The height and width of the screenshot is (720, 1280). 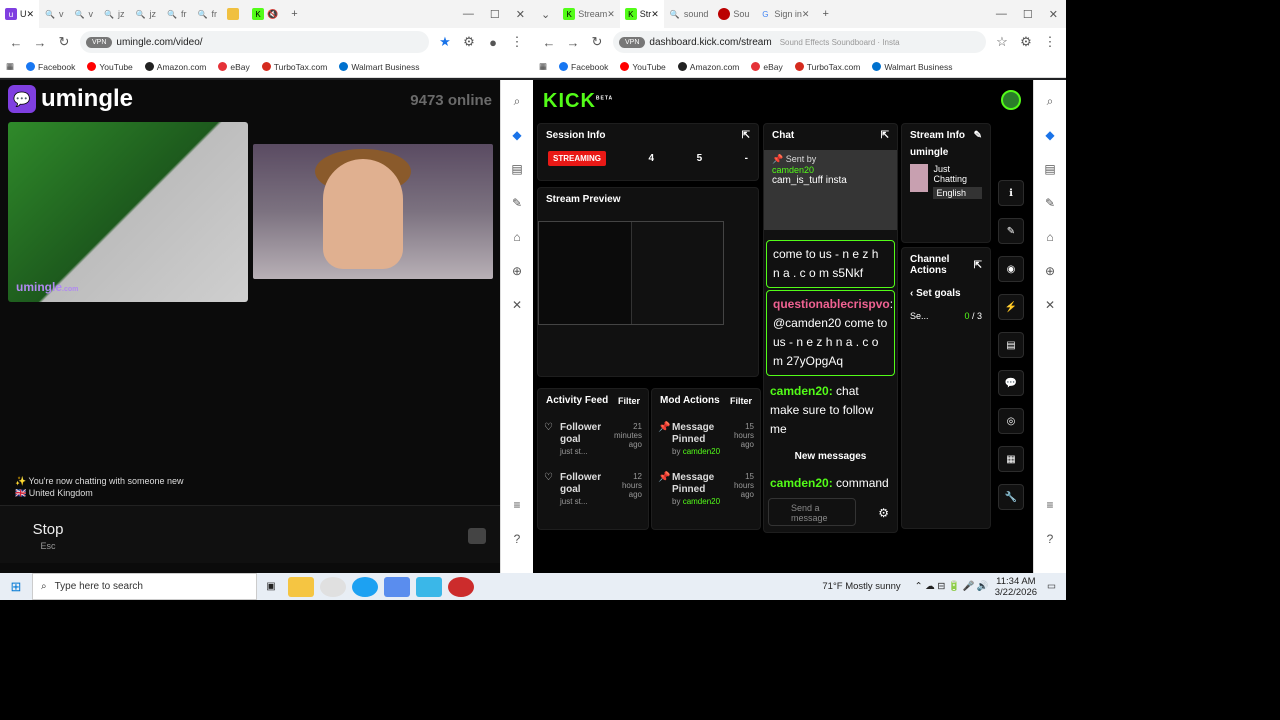 What do you see at coordinates (493, 42) in the screenshot?
I see `profile-icon: ●` at bounding box center [493, 42].